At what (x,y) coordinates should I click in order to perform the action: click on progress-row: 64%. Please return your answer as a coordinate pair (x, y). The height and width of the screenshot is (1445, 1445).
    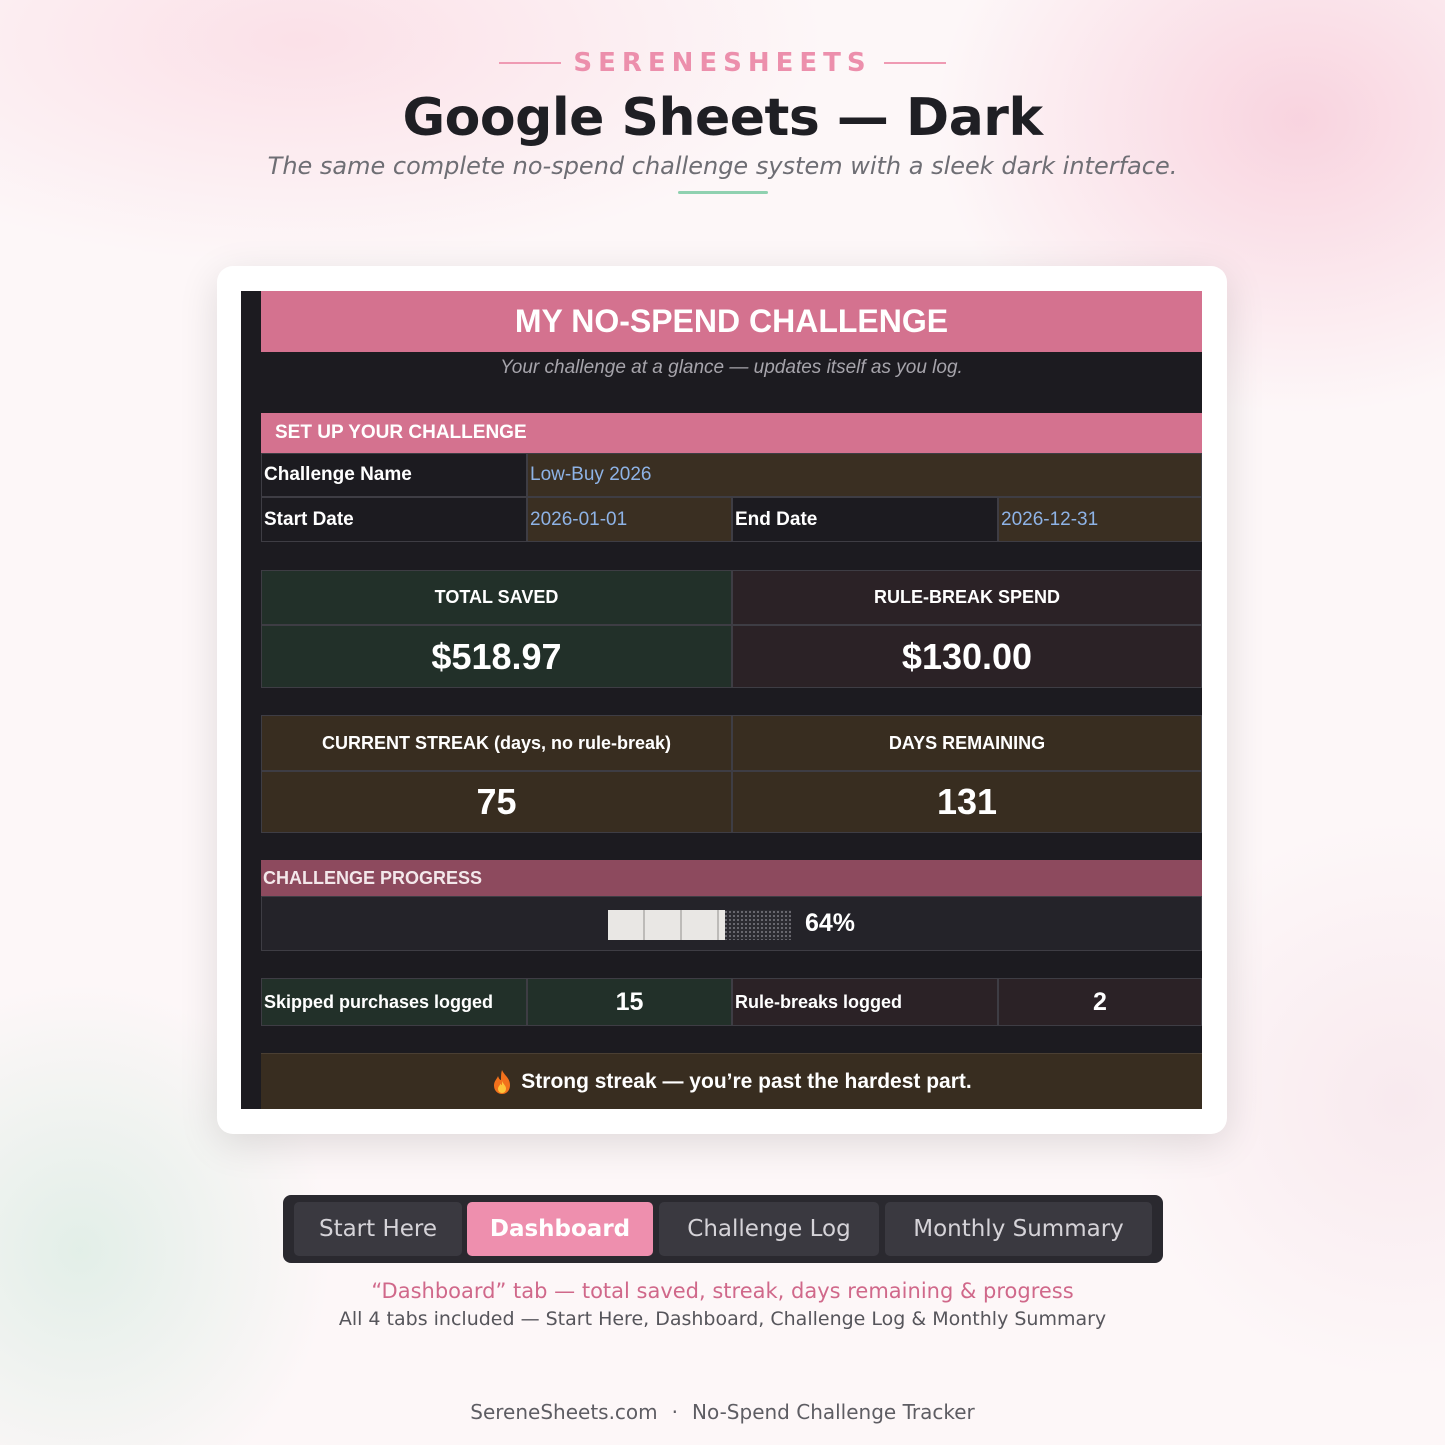
    Looking at the image, I should click on (731, 923).